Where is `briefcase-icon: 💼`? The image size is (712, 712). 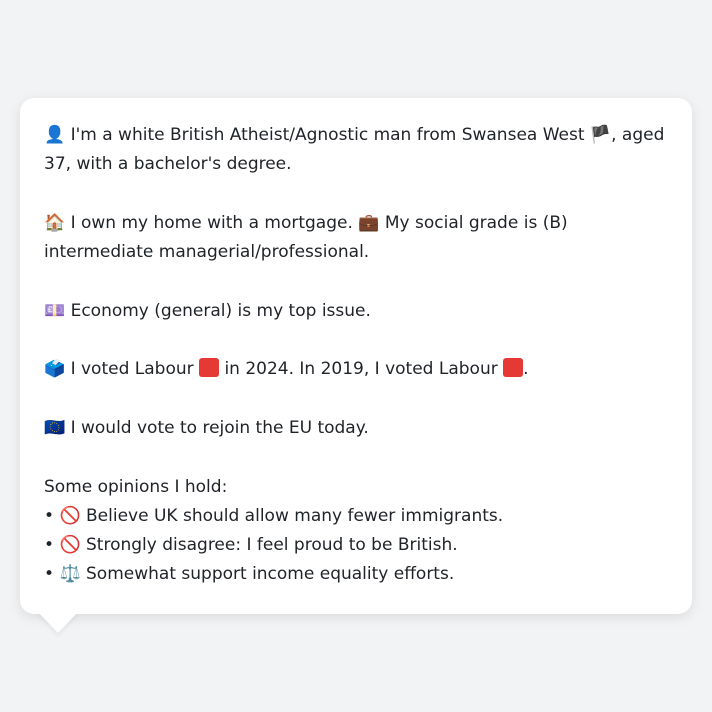 briefcase-icon: 💼 is located at coordinates (369, 222).